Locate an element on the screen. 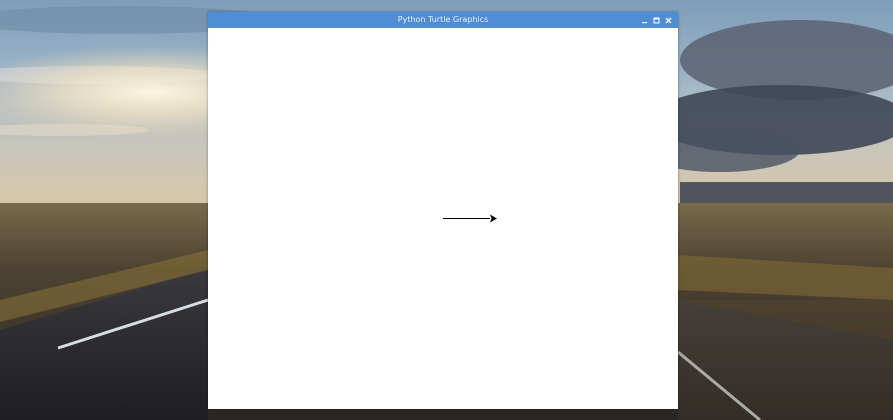 This screenshot has width=893, height=420. window-titlebar: Python Turtle Graphics is located at coordinates (443, 20).